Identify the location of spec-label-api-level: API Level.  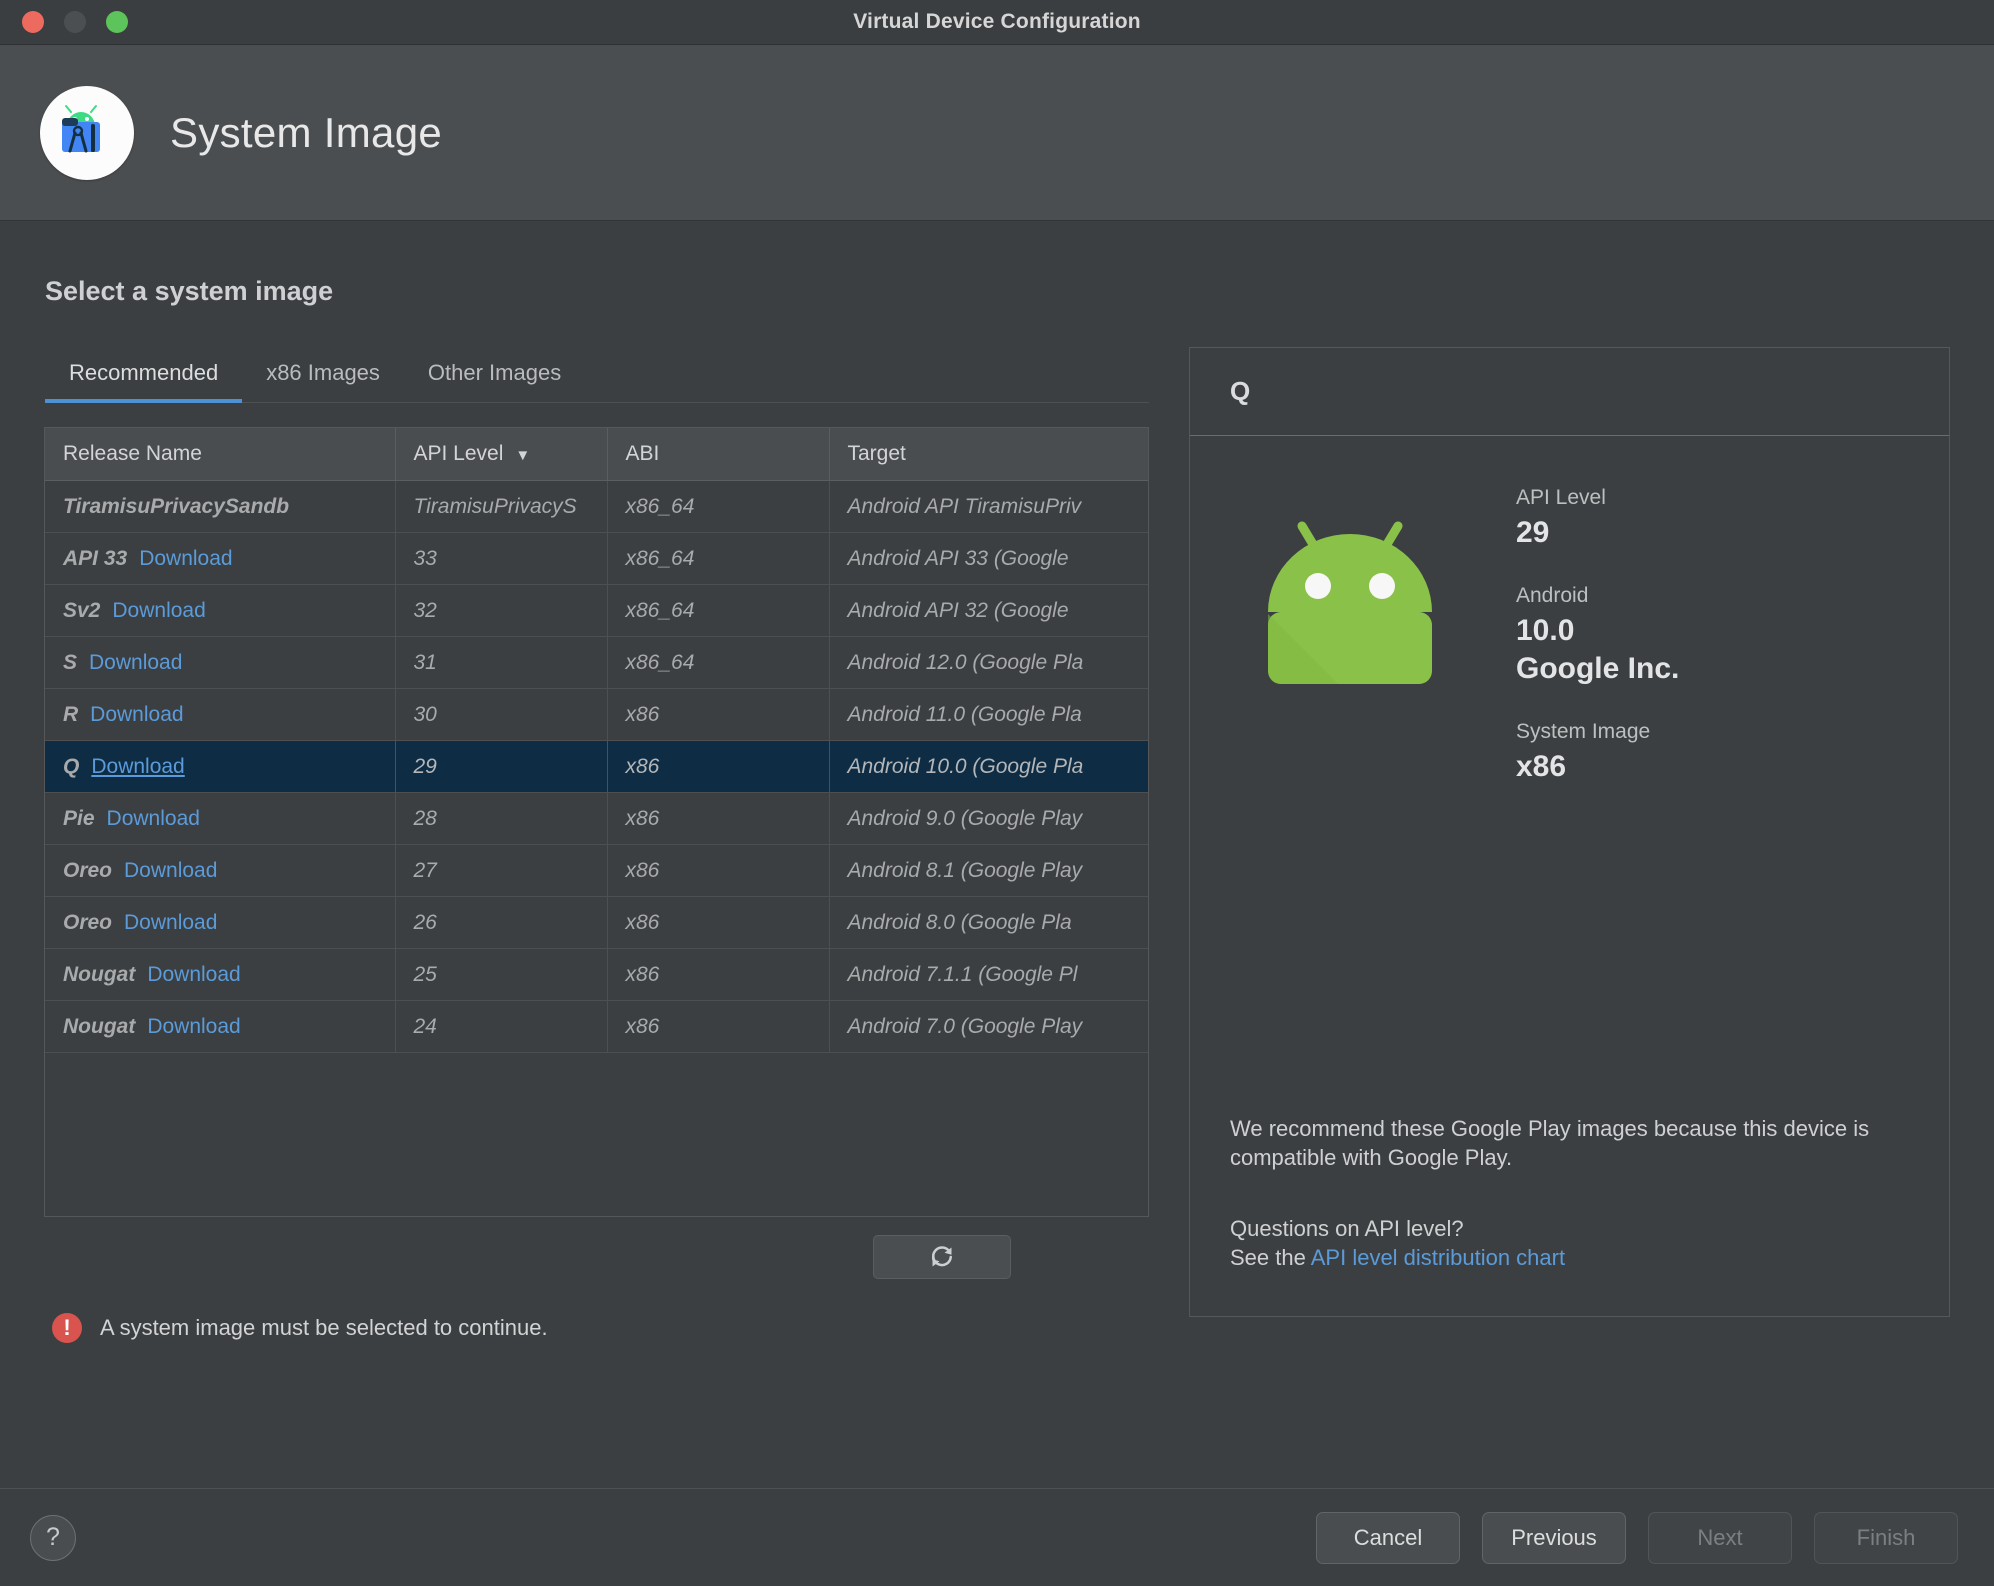
(1561, 497).